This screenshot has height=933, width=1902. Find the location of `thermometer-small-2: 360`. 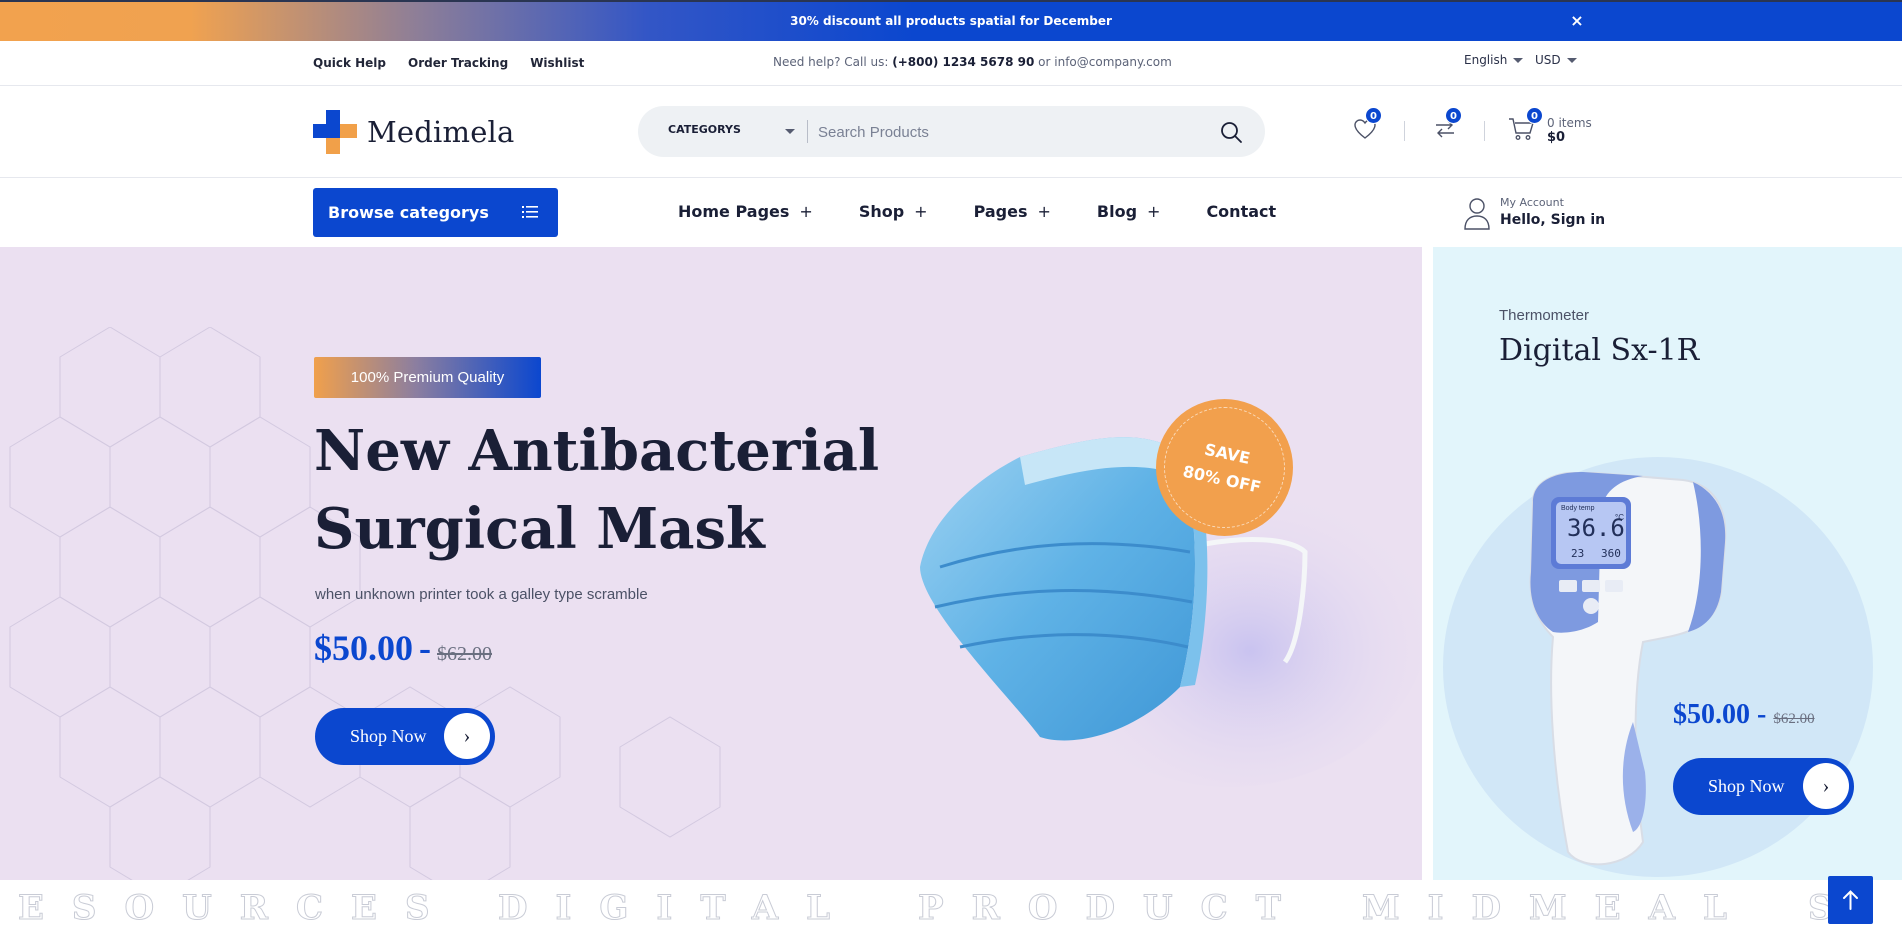

thermometer-small-2: 360 is located at coordinates (1611, 553).